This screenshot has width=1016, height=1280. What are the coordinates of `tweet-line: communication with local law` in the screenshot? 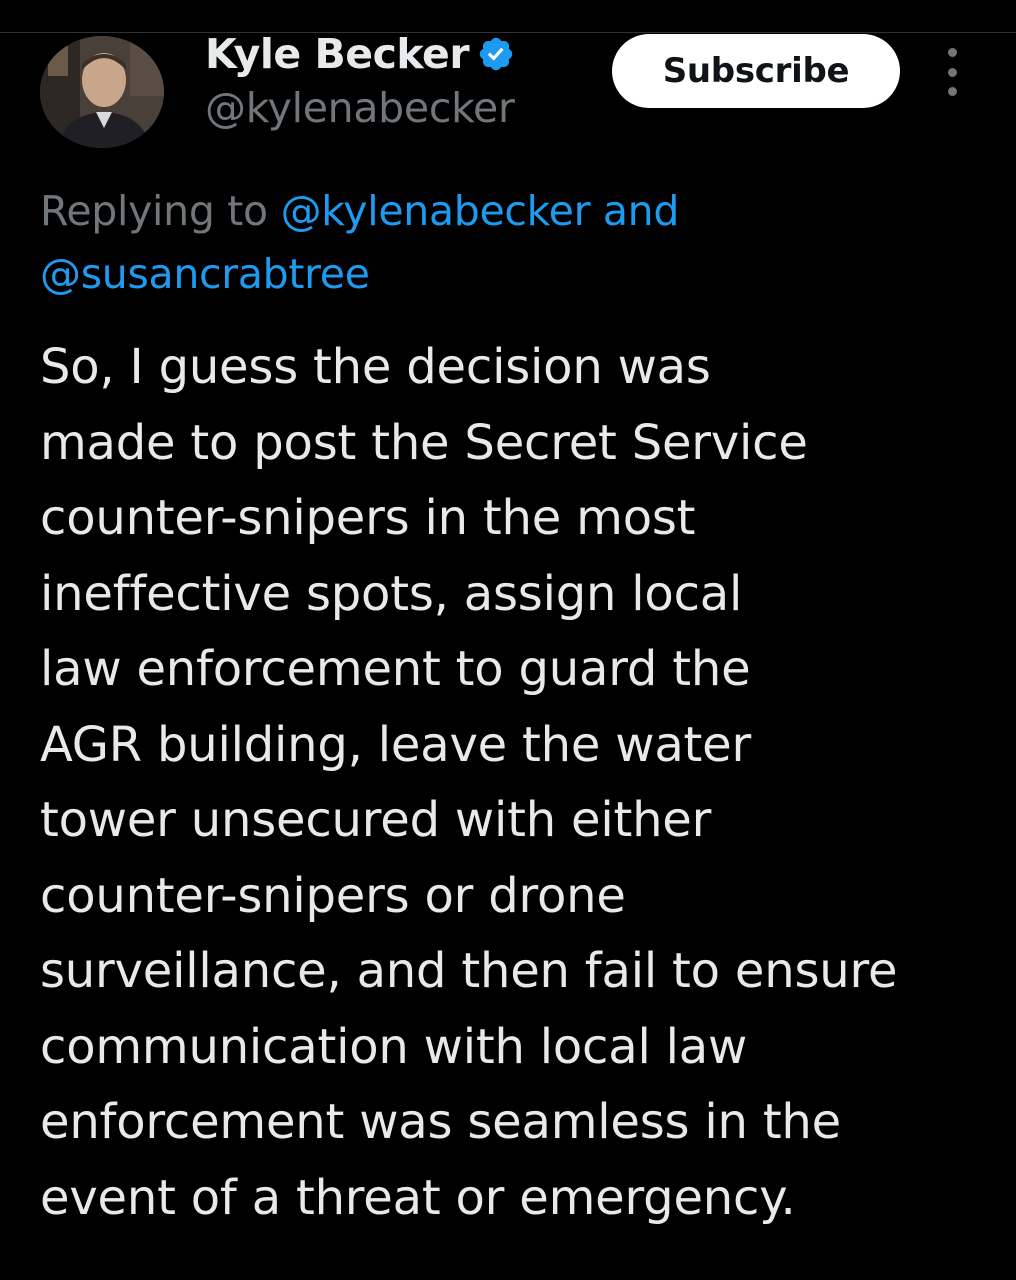 It's located at (394, 1046).